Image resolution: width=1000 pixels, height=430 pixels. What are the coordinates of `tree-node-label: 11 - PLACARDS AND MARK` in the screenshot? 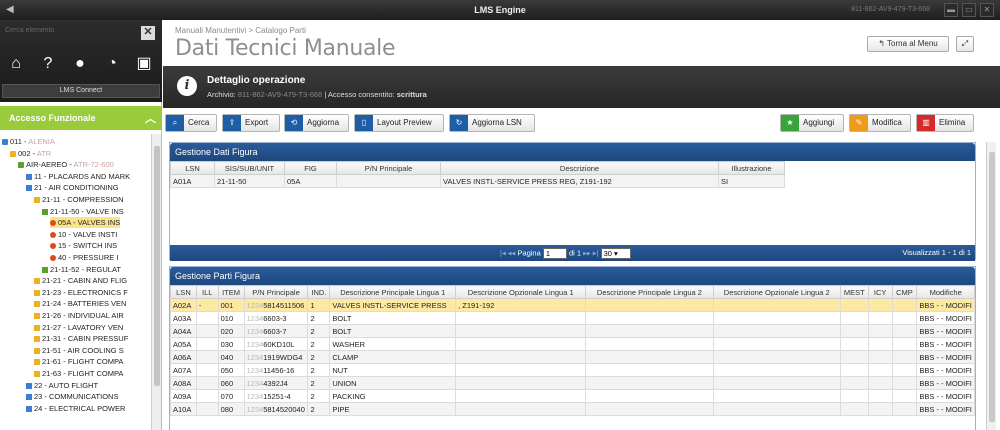 It's located at (82, 176).